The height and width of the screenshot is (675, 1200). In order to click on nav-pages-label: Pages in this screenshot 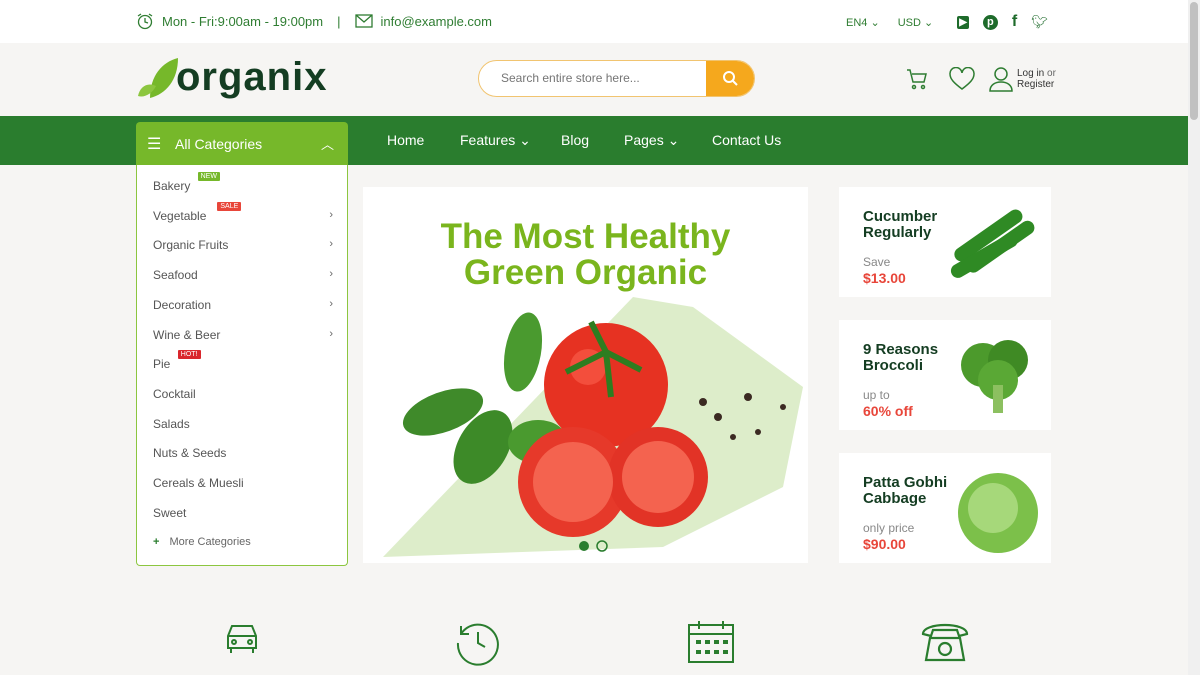, I will do `click(644, 140)`.